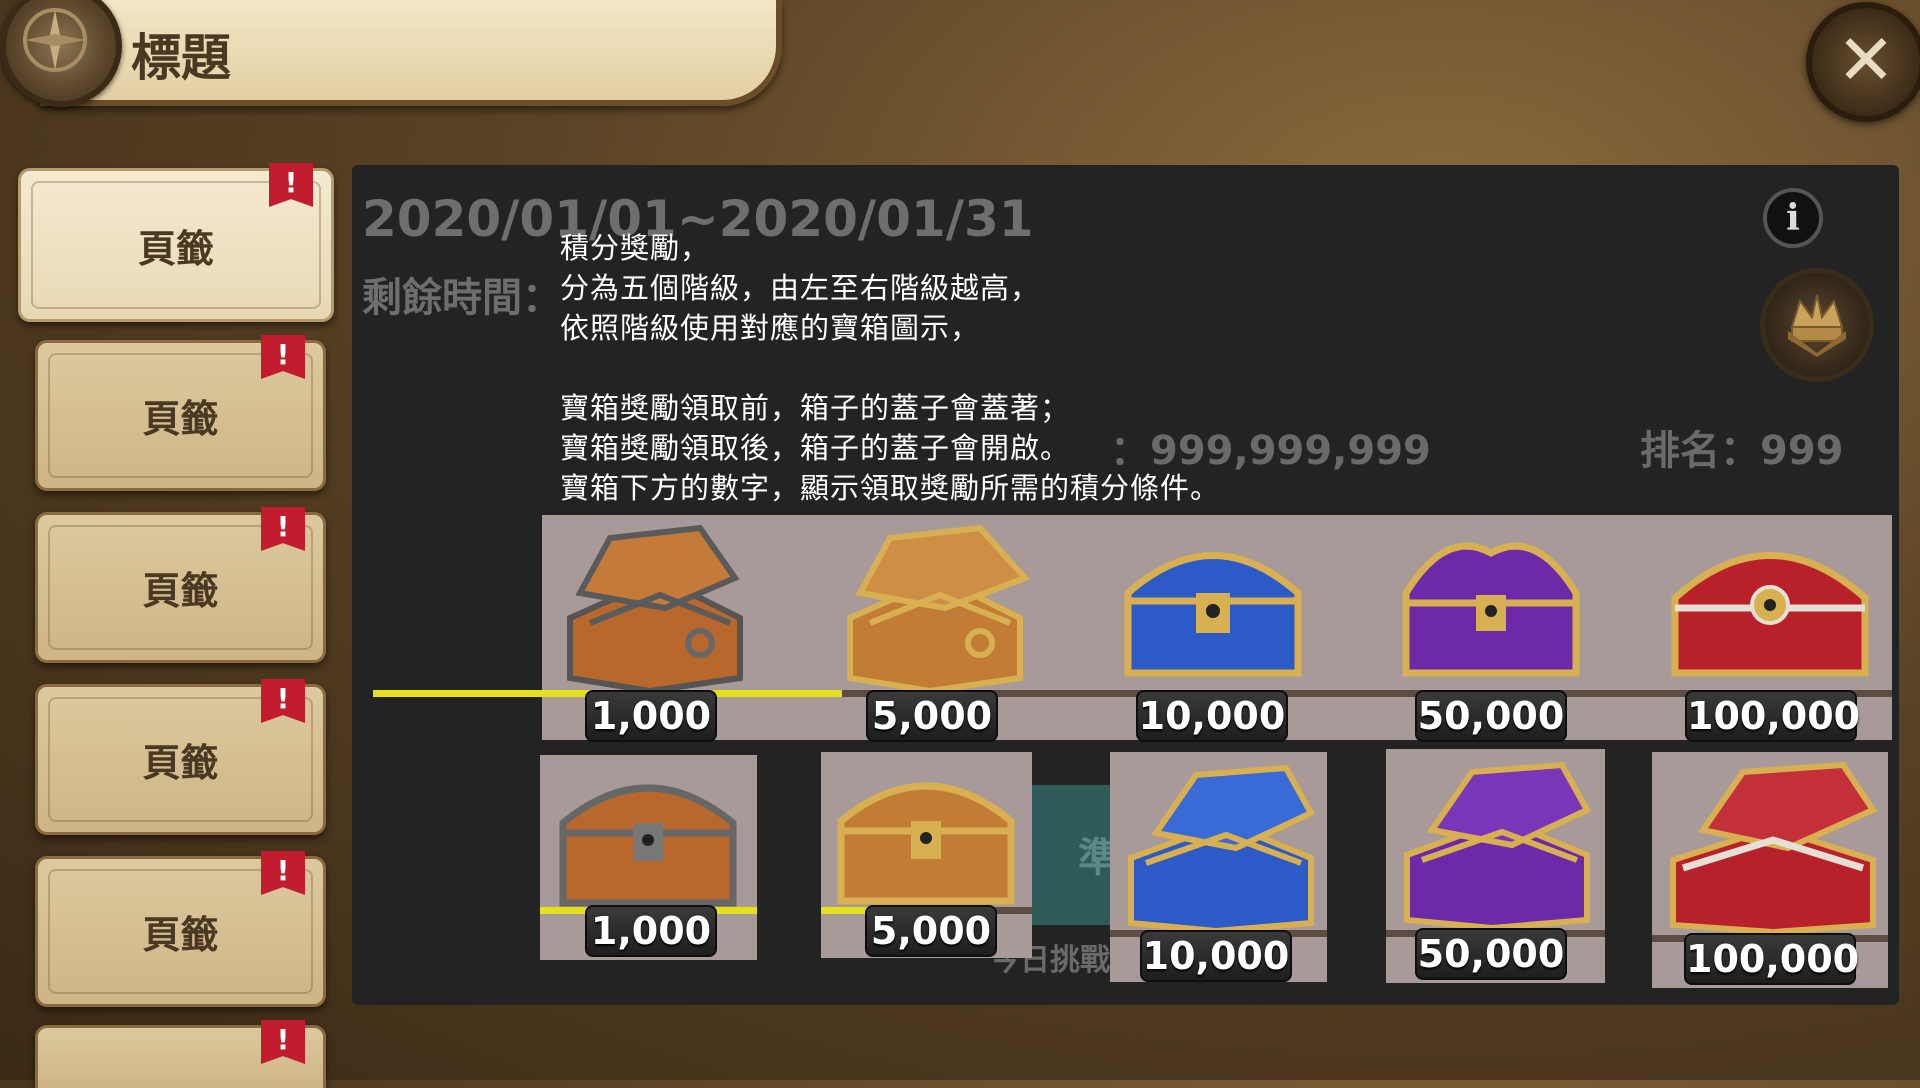 The height and width of the screenshot is (1088, 1920). Describe the element at coordinates (180, 585) in the screenshot. I see `tab-3: 頁籤 !` at that location.